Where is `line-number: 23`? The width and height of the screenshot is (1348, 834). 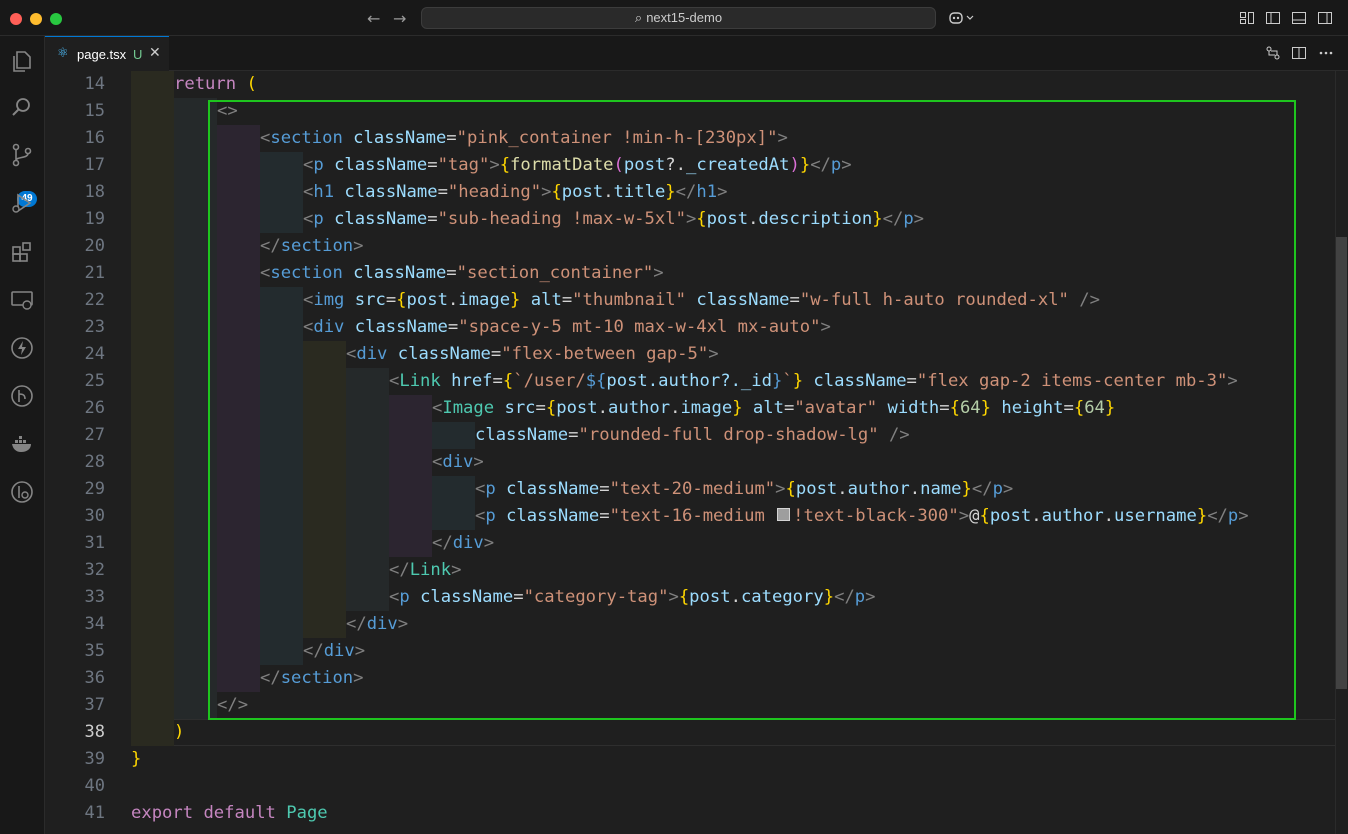
line-number: 23 is located at coordinates (94, 327).